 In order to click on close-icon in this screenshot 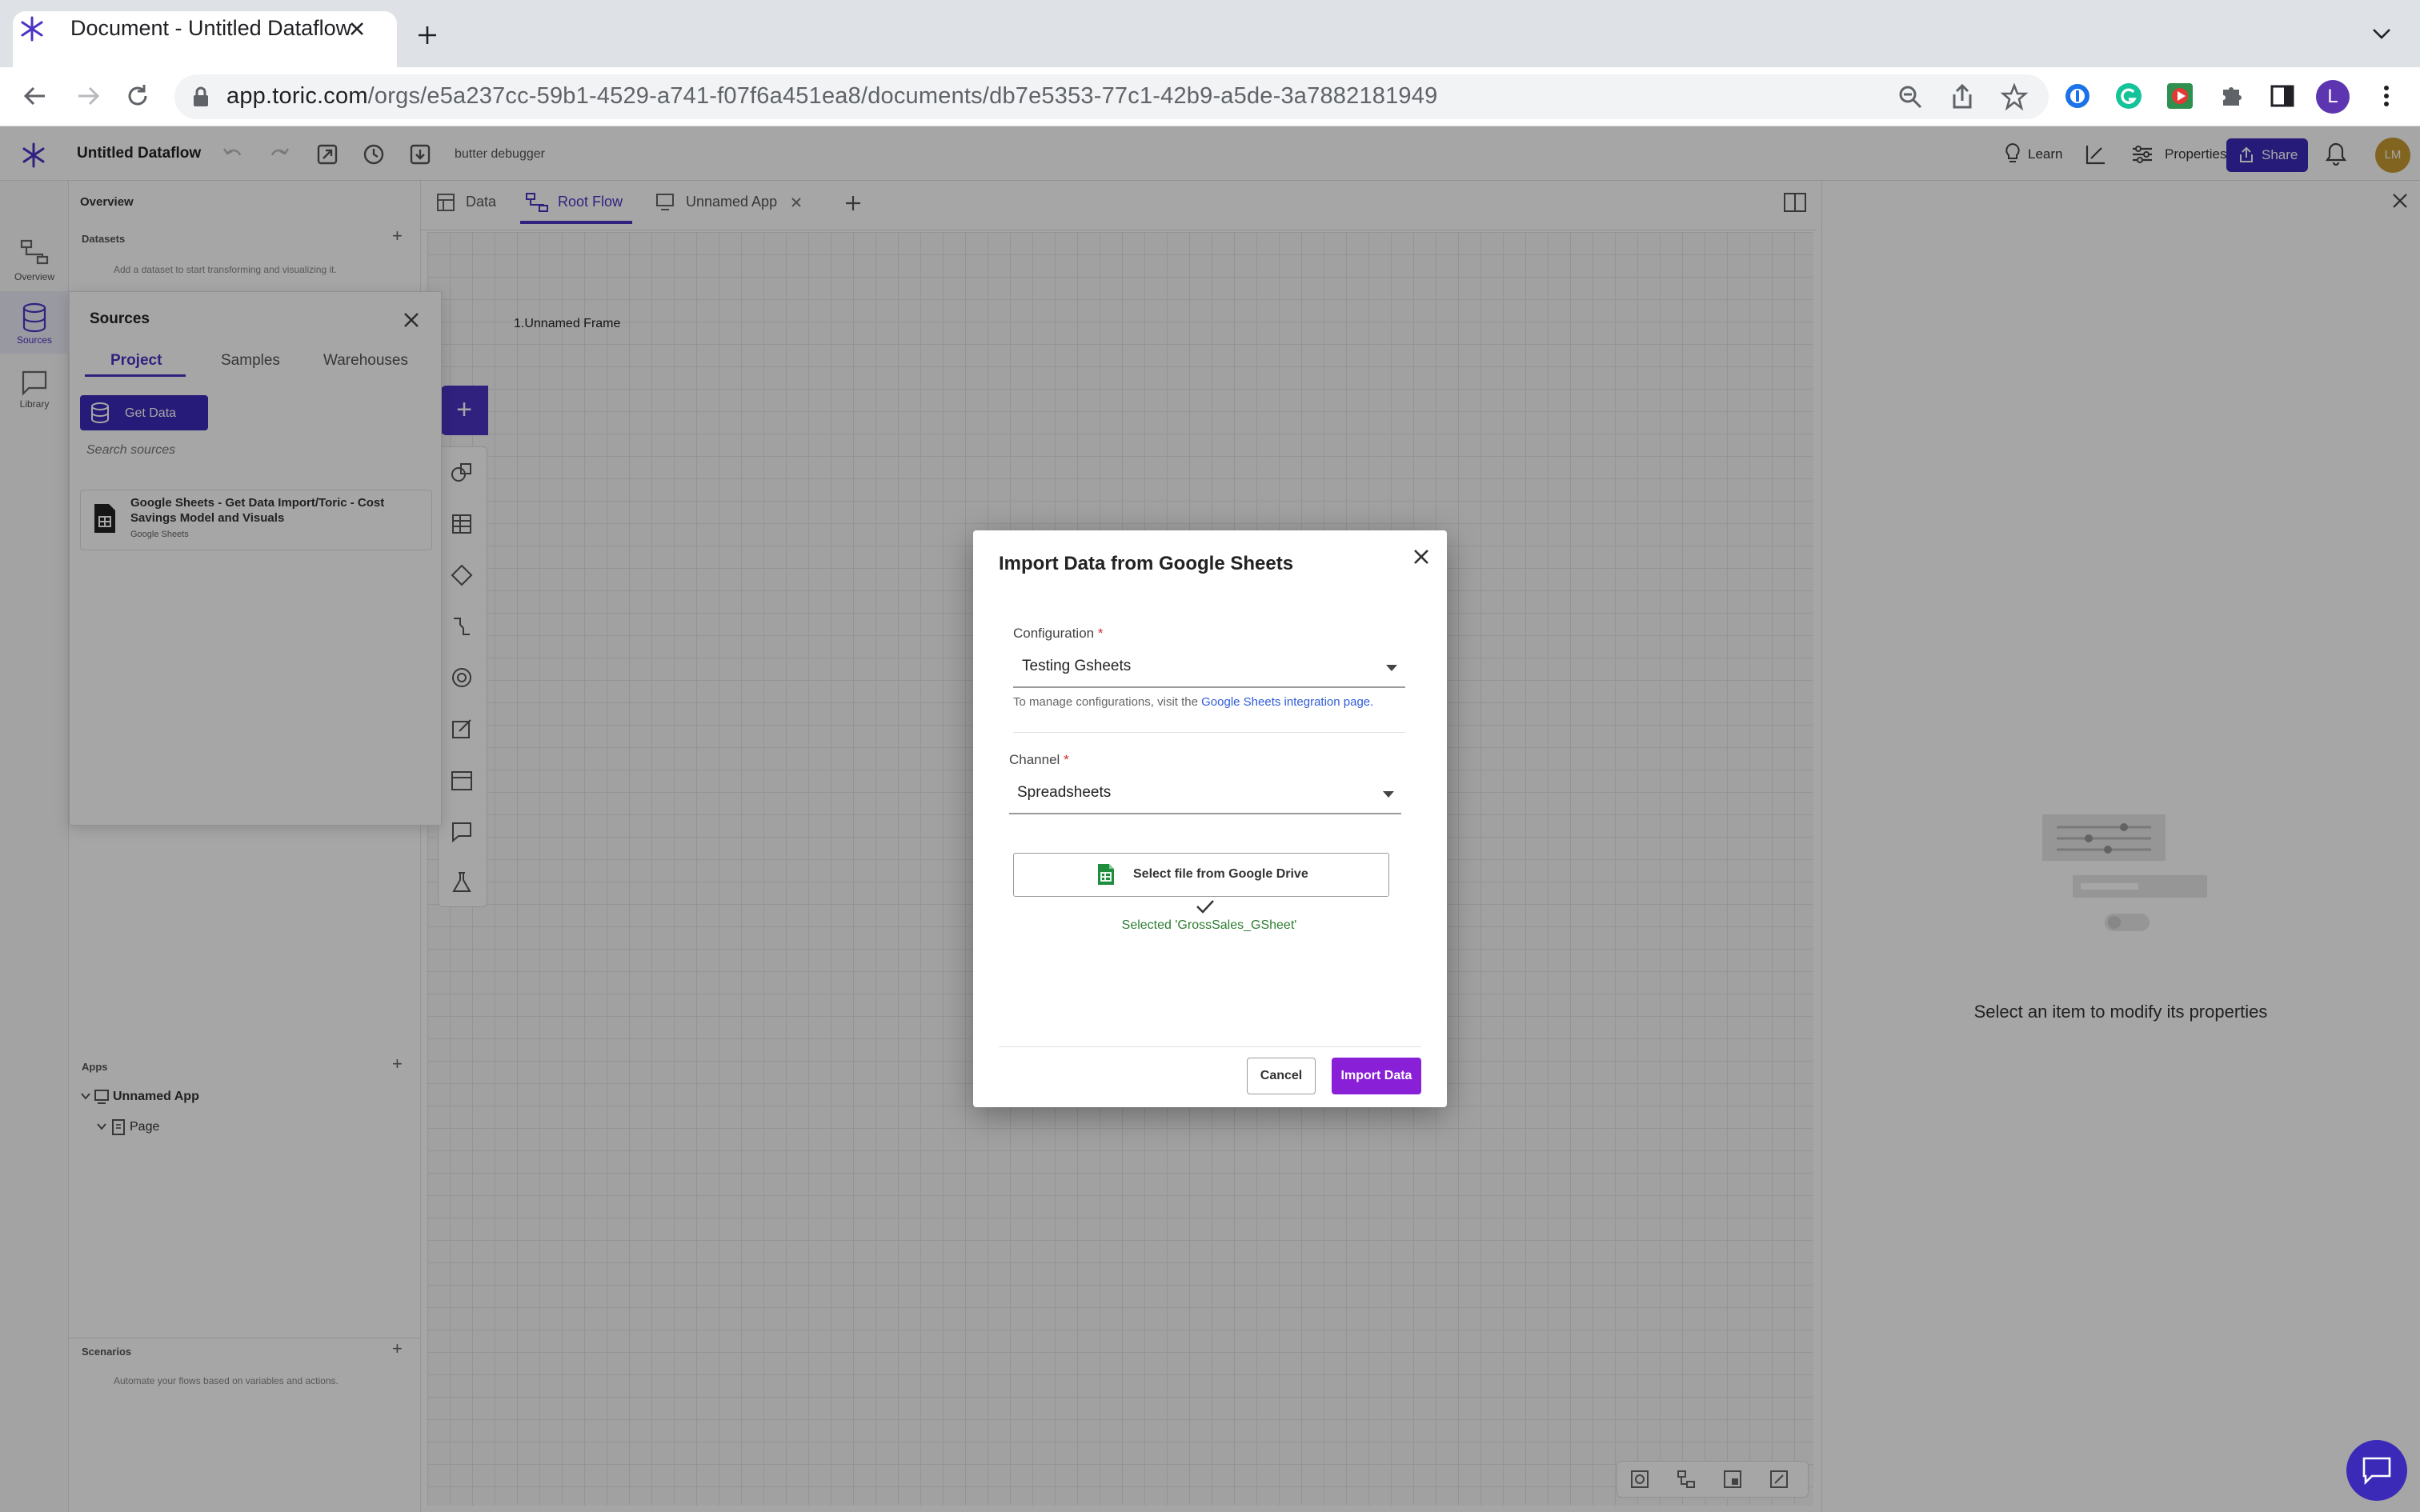, I will do `click(1421, 557)`.